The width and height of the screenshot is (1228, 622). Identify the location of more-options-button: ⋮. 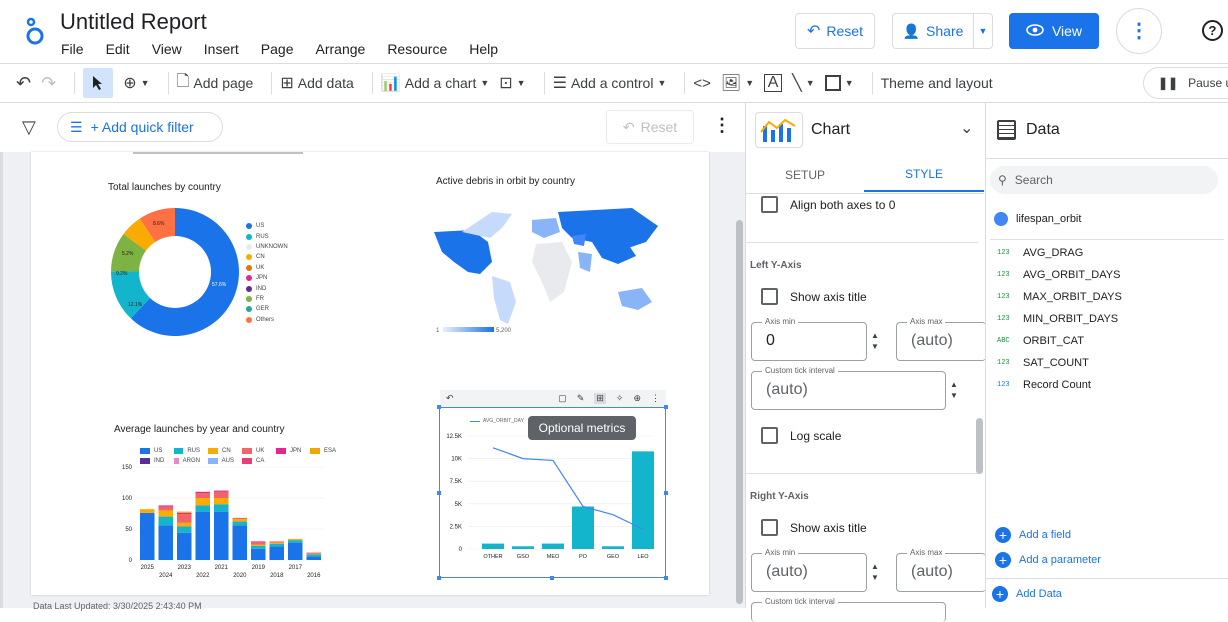
(1139, 31).